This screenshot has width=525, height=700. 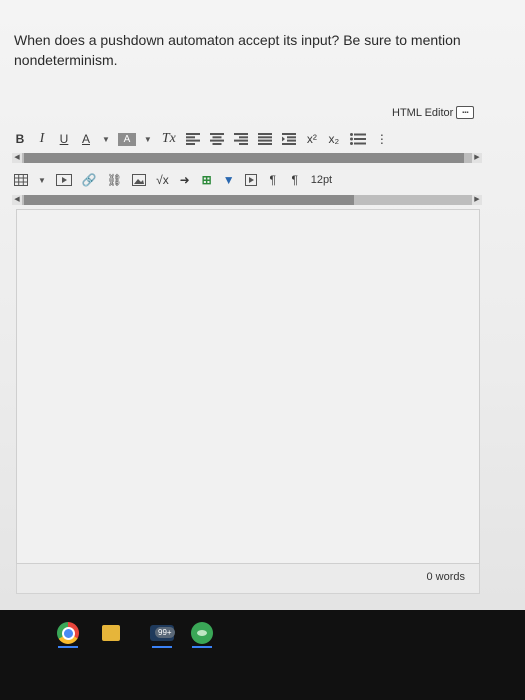 I want to click on align-right-icon, so click(x=241, y=139).